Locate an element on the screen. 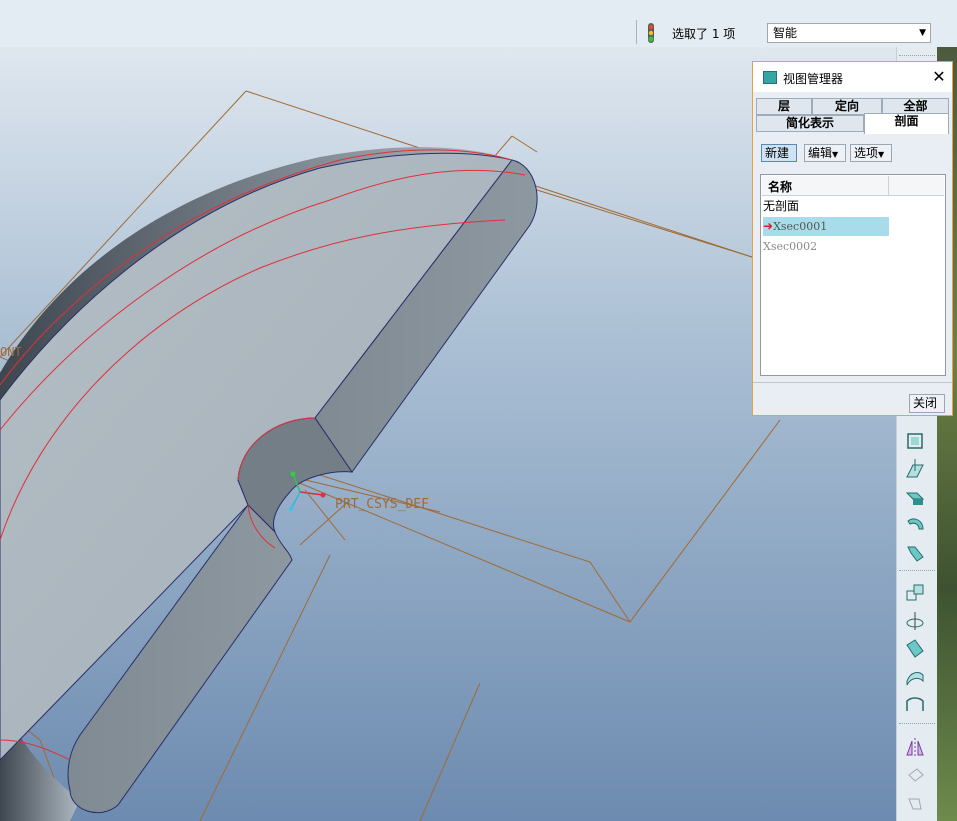 This screenshot has height=821, width=957. shell-icon is located at coordinates (915, 705).